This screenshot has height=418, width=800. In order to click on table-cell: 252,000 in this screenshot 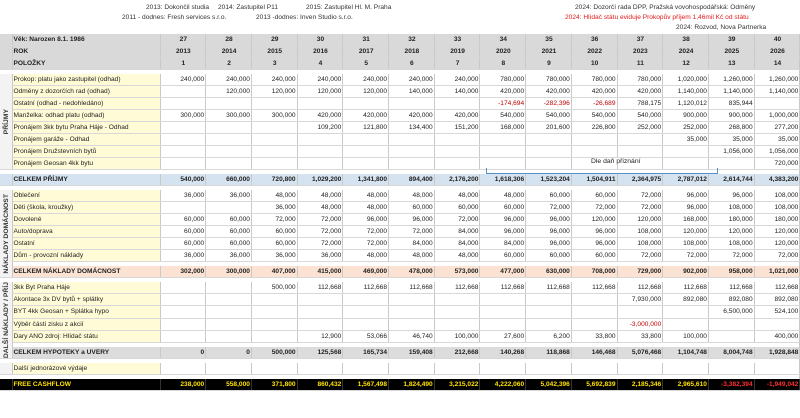, I will do `click(640, 127)`.